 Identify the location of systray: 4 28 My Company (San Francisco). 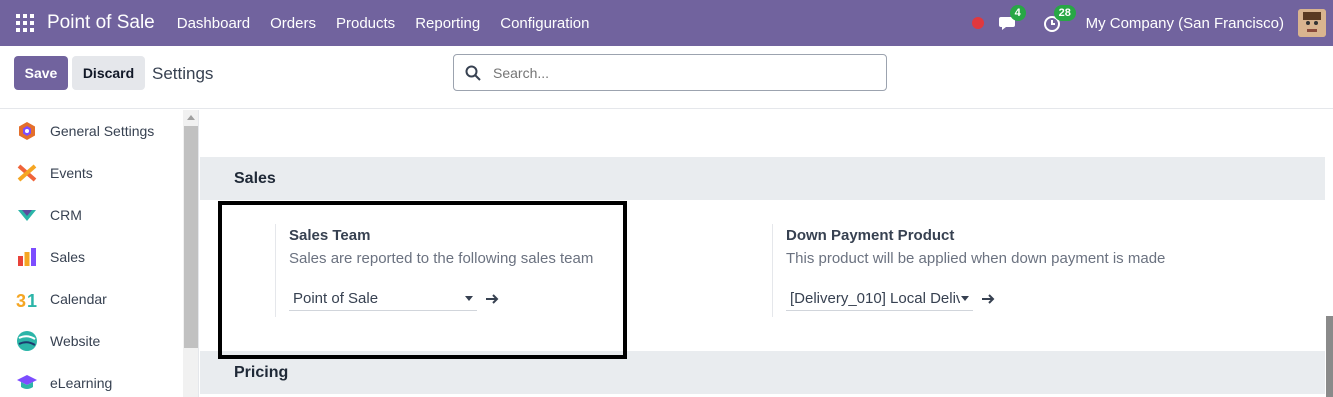
(1152, 23).